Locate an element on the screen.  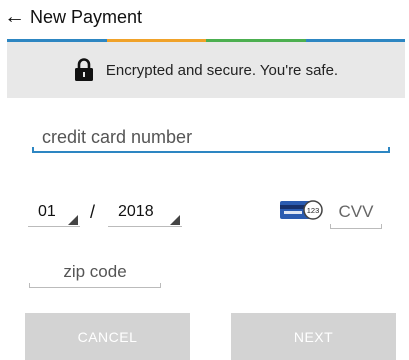
expiry-month-underline is located at coordinates (54, 226).